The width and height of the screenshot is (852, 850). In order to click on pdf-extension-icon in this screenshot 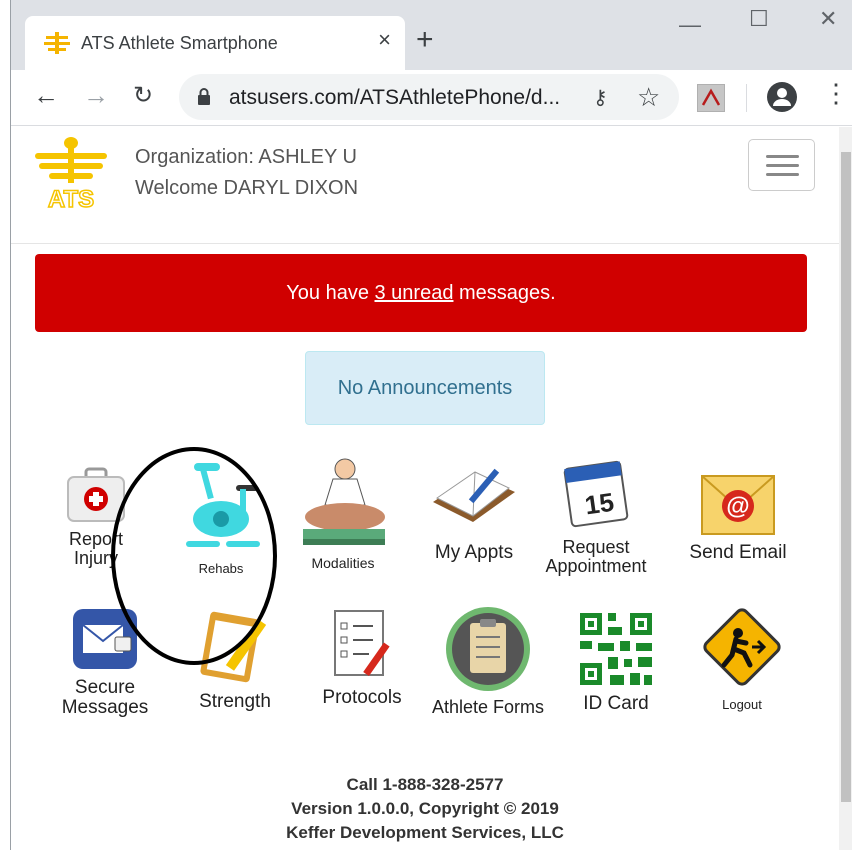, I will do `click(711, 98)`.